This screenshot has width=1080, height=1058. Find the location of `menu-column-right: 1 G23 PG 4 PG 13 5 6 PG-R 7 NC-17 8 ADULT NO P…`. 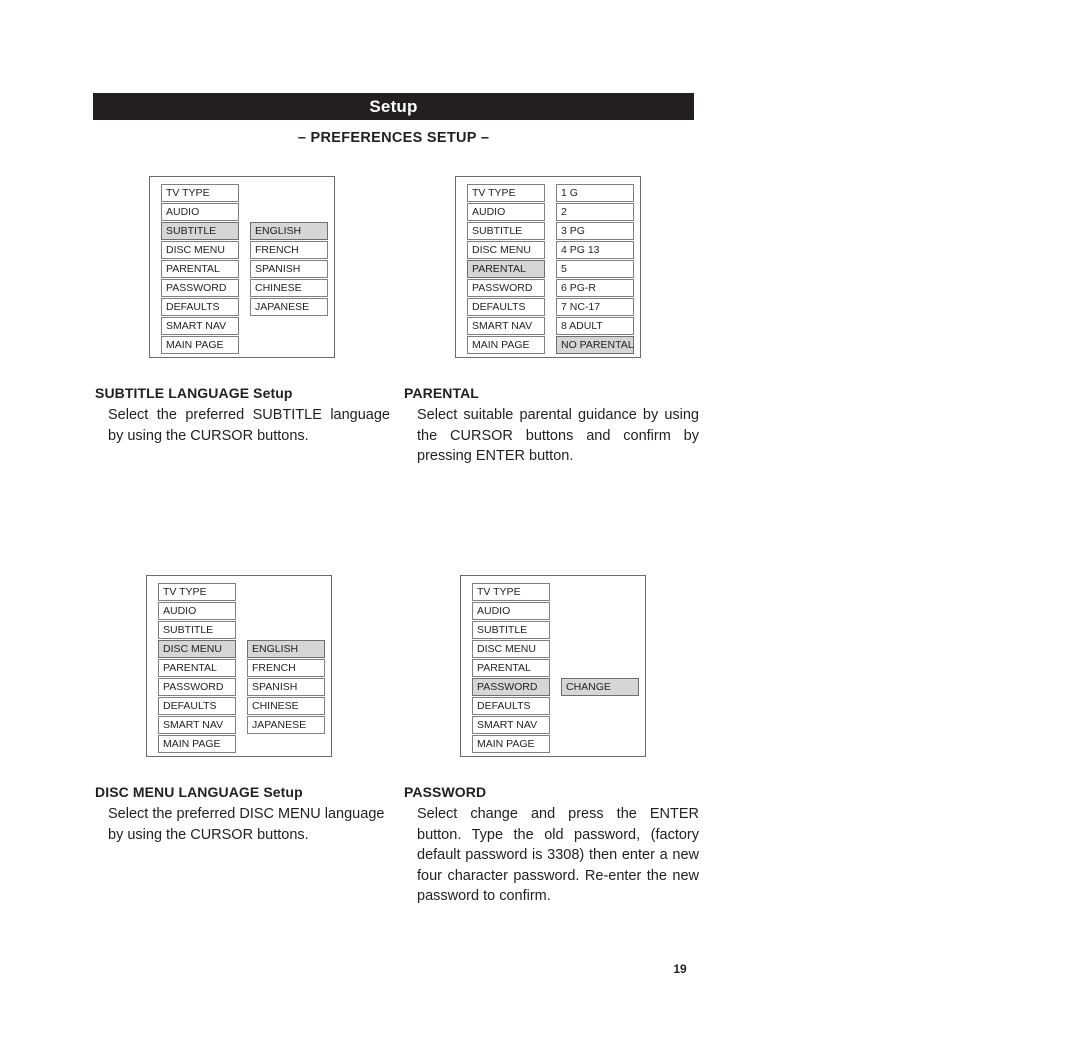

menu-column-right: 1 G23 PG 4 PG 13 5 6 PG-R 7 NC-17 8 ADULT NO P… is located at coordinates (595, 269).